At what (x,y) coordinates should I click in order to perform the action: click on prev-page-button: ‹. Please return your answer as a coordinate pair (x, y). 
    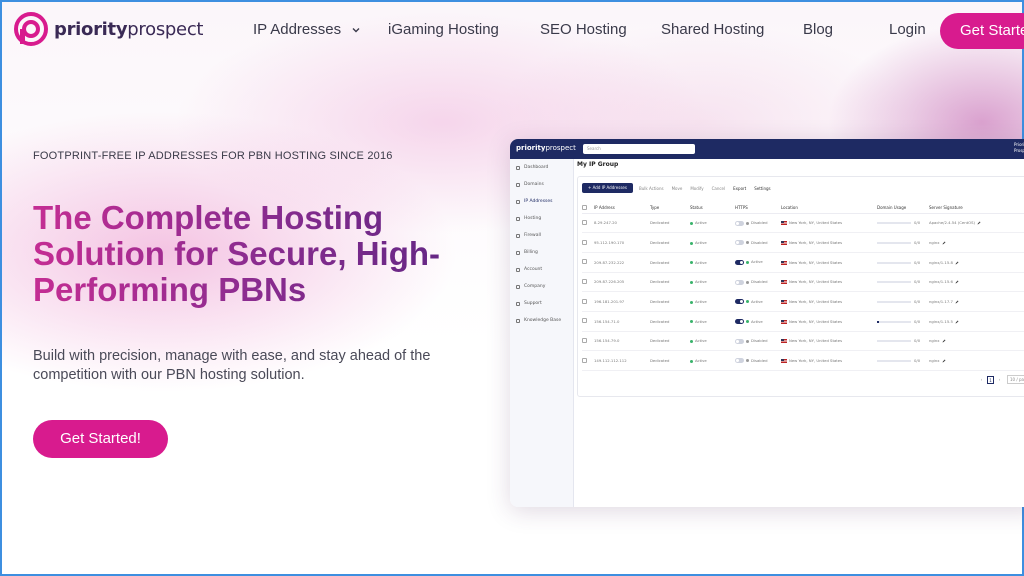
    Looking at the image, I should click on (981, 380).